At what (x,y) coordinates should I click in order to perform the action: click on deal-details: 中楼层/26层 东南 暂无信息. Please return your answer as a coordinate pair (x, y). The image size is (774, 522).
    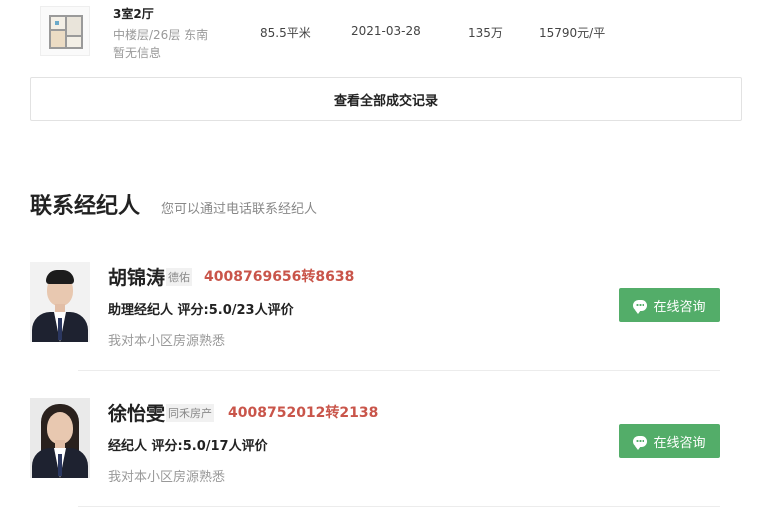
    Looking at the image, I should click on (160, 44).